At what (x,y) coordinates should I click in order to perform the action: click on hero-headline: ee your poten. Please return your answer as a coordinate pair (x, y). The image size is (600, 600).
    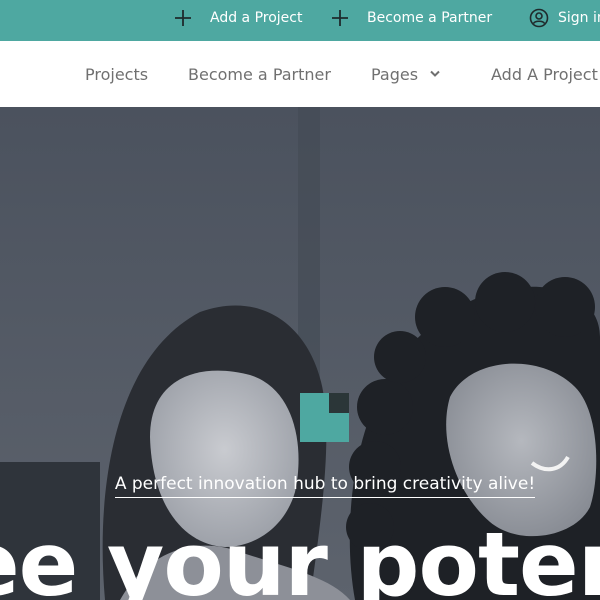
    Looking at the image, I should click on (300, 556).